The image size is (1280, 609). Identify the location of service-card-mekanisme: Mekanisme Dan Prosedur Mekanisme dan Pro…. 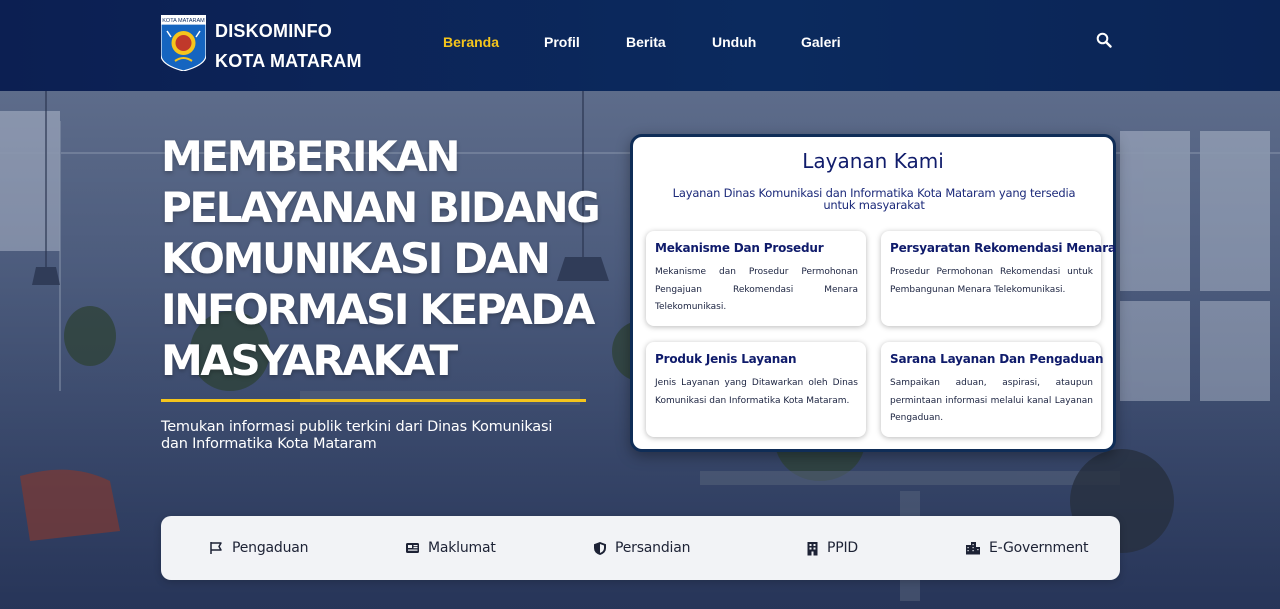
(756, 278).